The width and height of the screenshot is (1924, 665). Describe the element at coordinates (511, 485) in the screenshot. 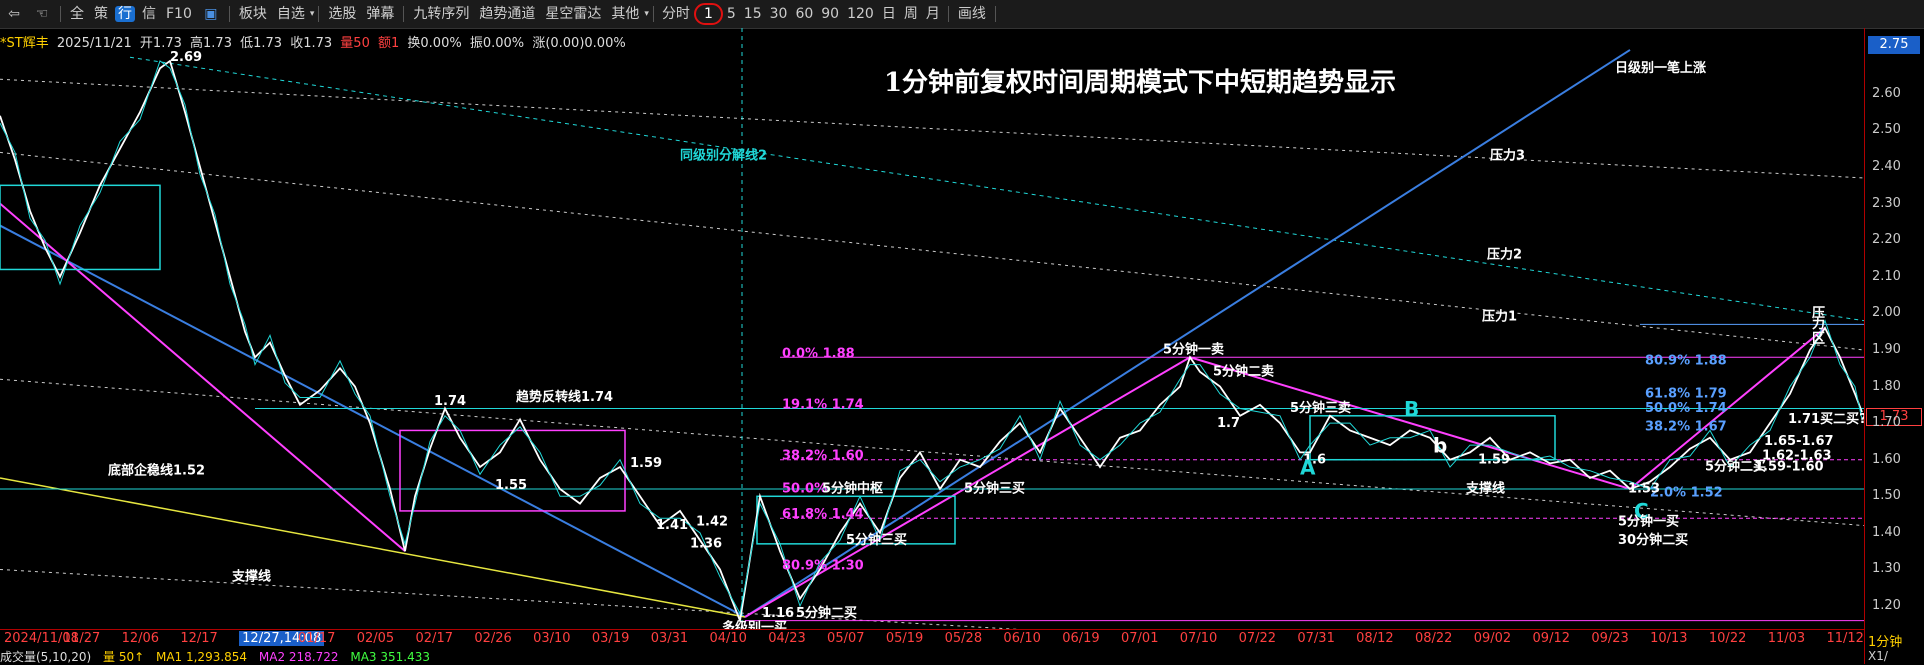

I see `chart-annotation: 1.55` at that location.